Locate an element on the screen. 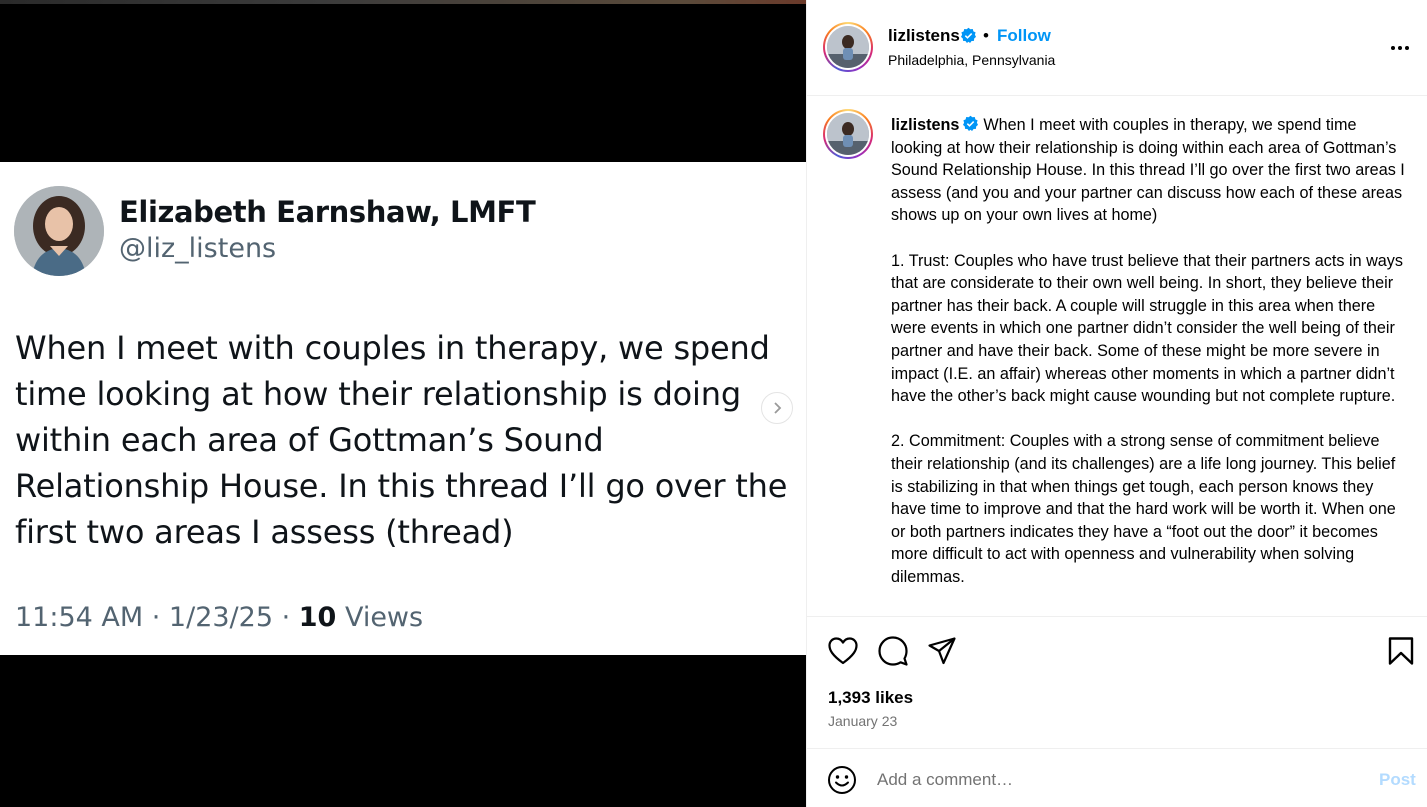 This screenshot has height=807, width=1427. comment-input is located at coordinates (1117, 780).